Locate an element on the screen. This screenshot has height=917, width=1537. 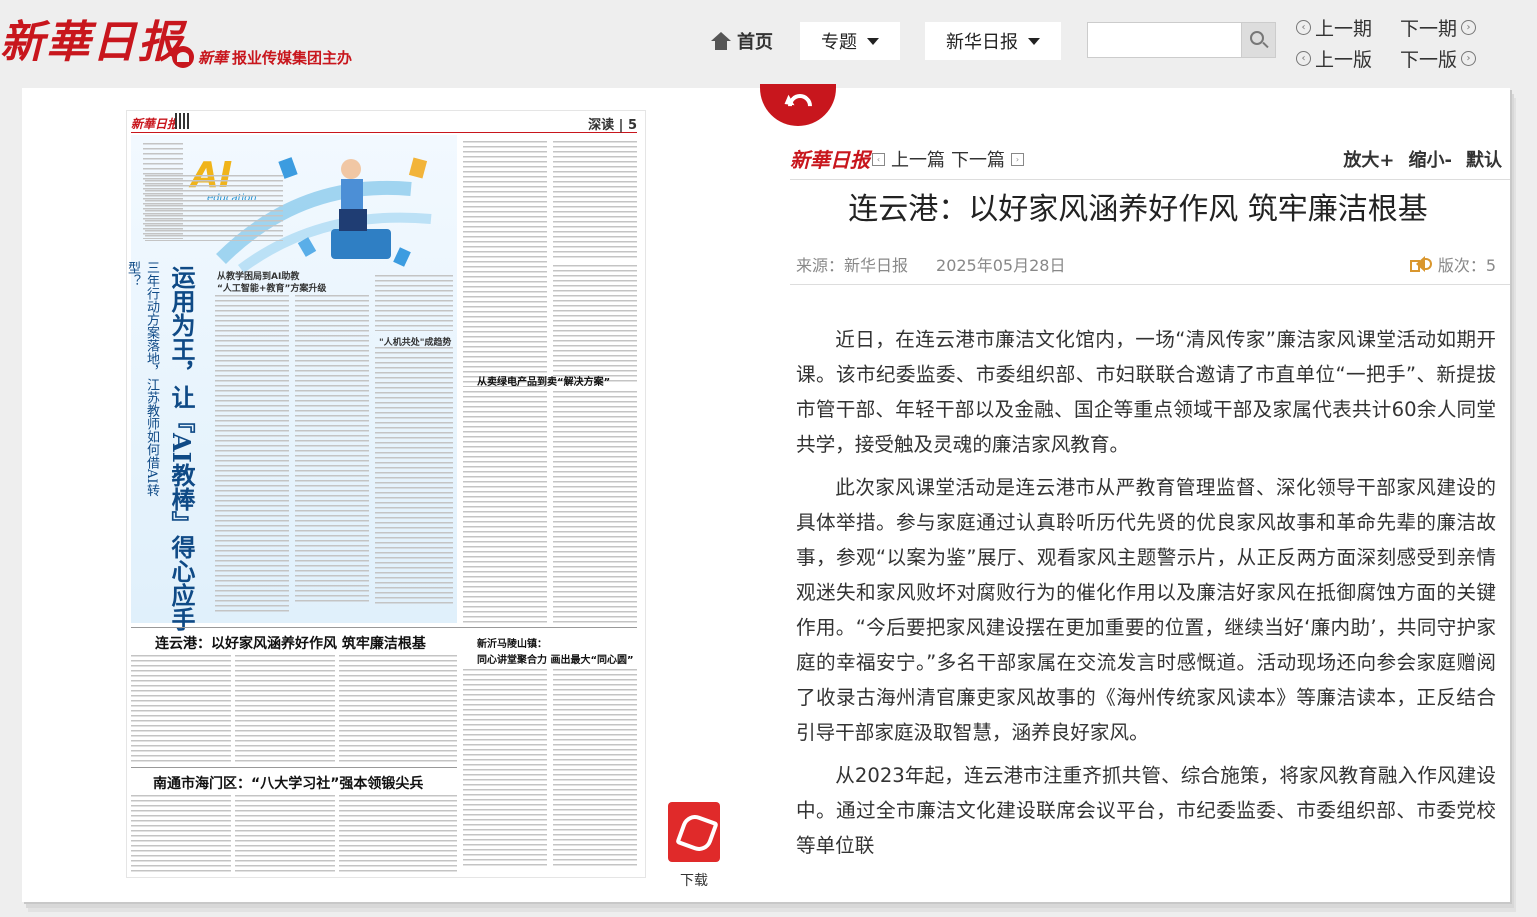
zoom-controls: 放大+ 缩小- 默认 is located at coordinates (1422, 159).